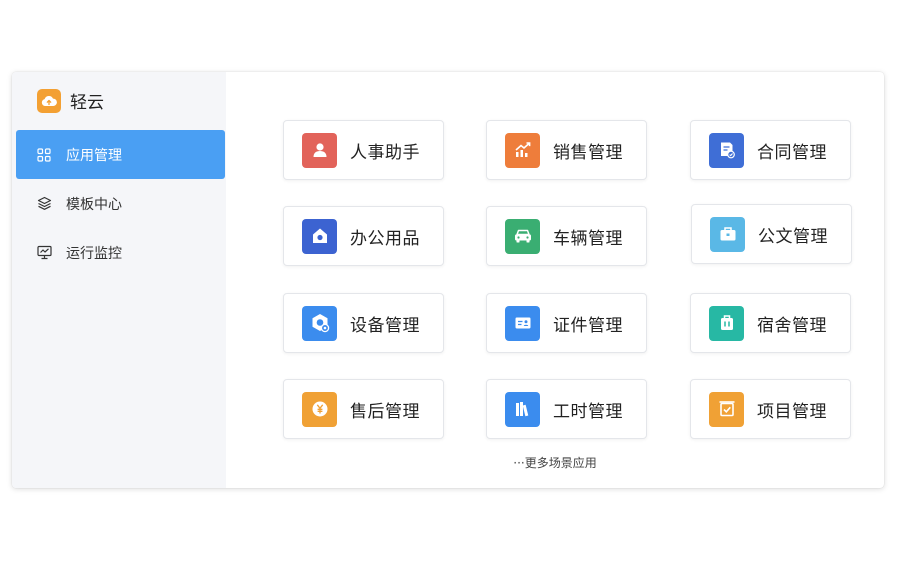 The image size is (900, 563). I want to click on sidebar-item-template-center: 模板中心, so click(120, 203).